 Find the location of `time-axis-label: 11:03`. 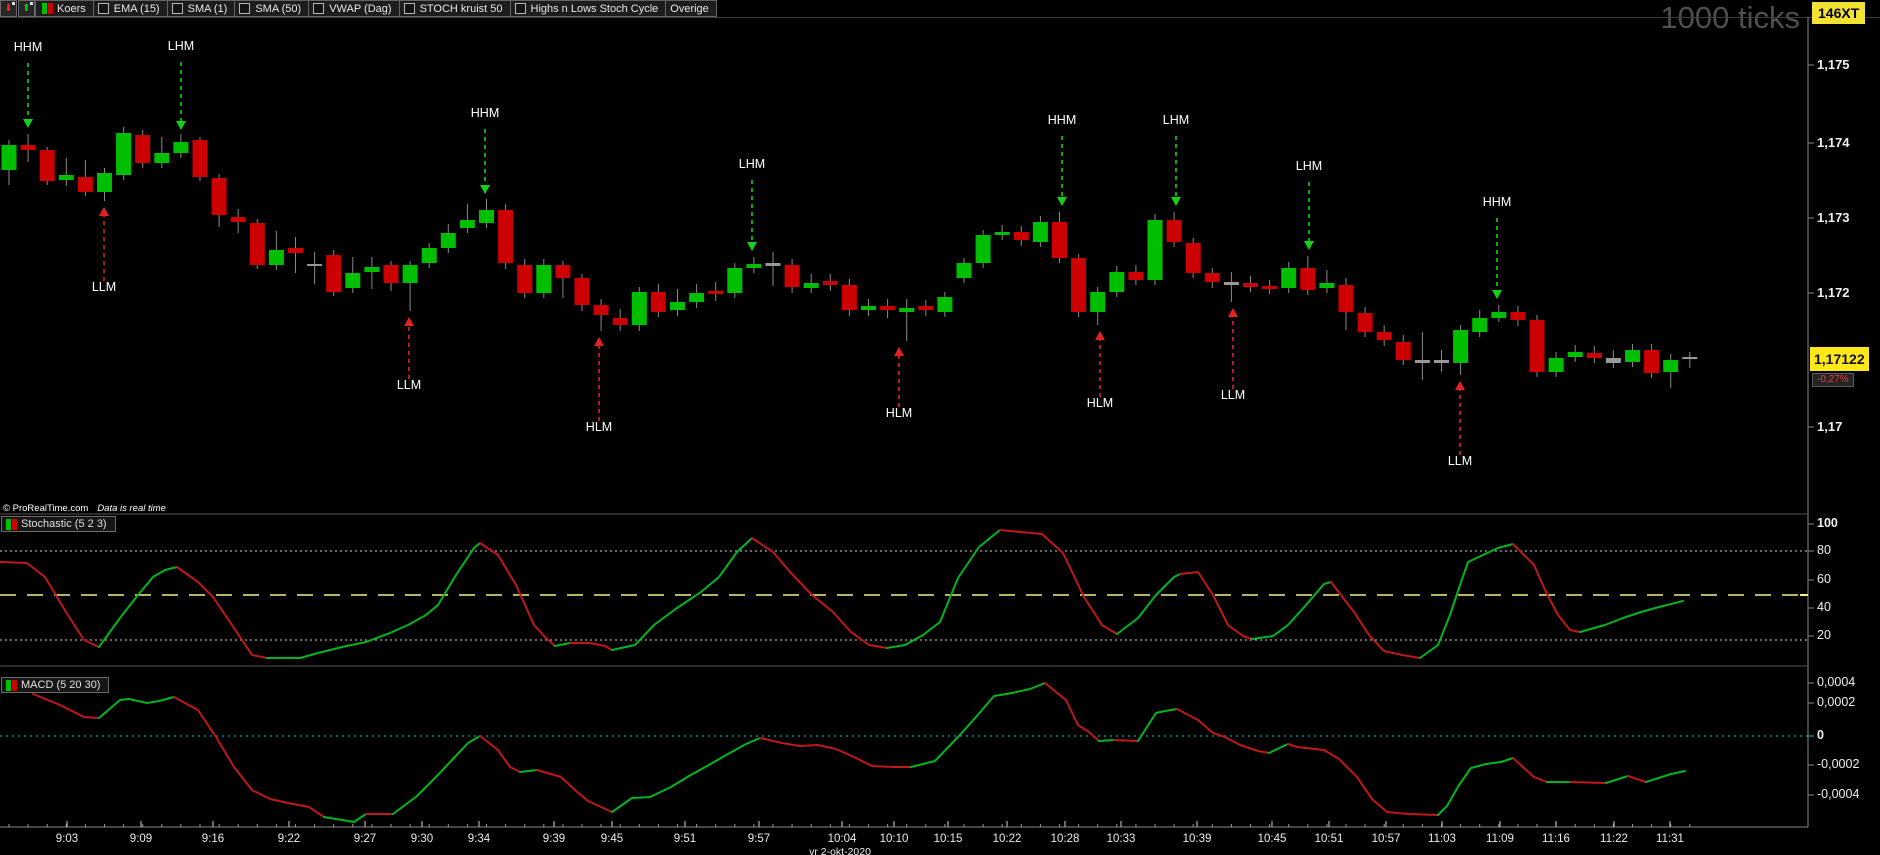

time-axis-label: 11:03 is located at coordinates (1442, 839).